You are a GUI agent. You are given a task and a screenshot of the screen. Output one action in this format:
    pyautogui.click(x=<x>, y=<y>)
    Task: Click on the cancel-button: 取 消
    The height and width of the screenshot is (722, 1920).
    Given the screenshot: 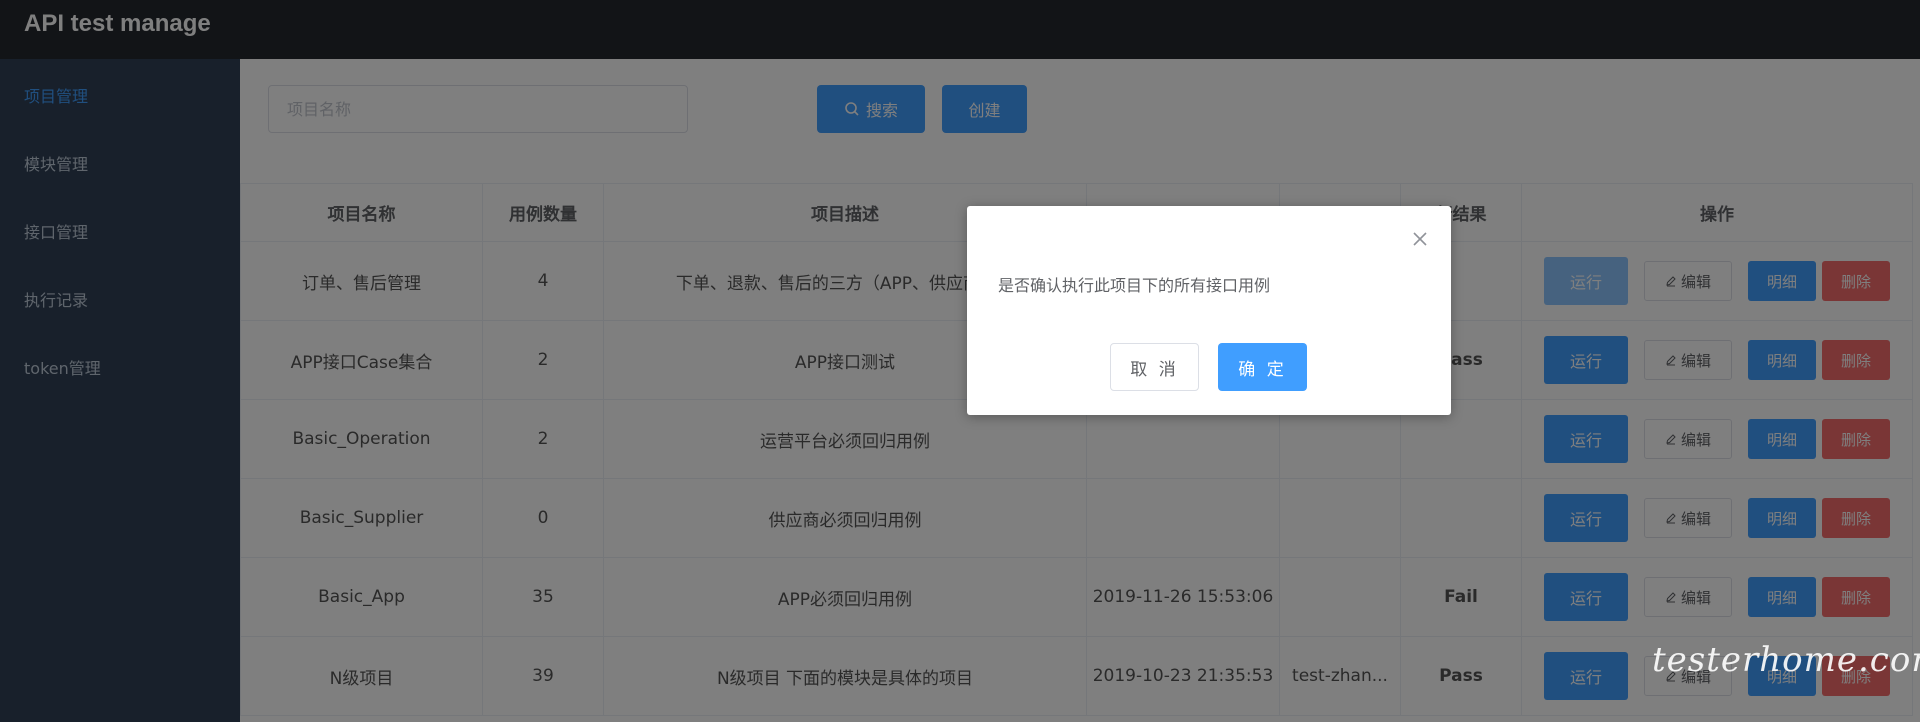 What is the action you would take?
    pyautogui.click(x=1154, y=367)
    